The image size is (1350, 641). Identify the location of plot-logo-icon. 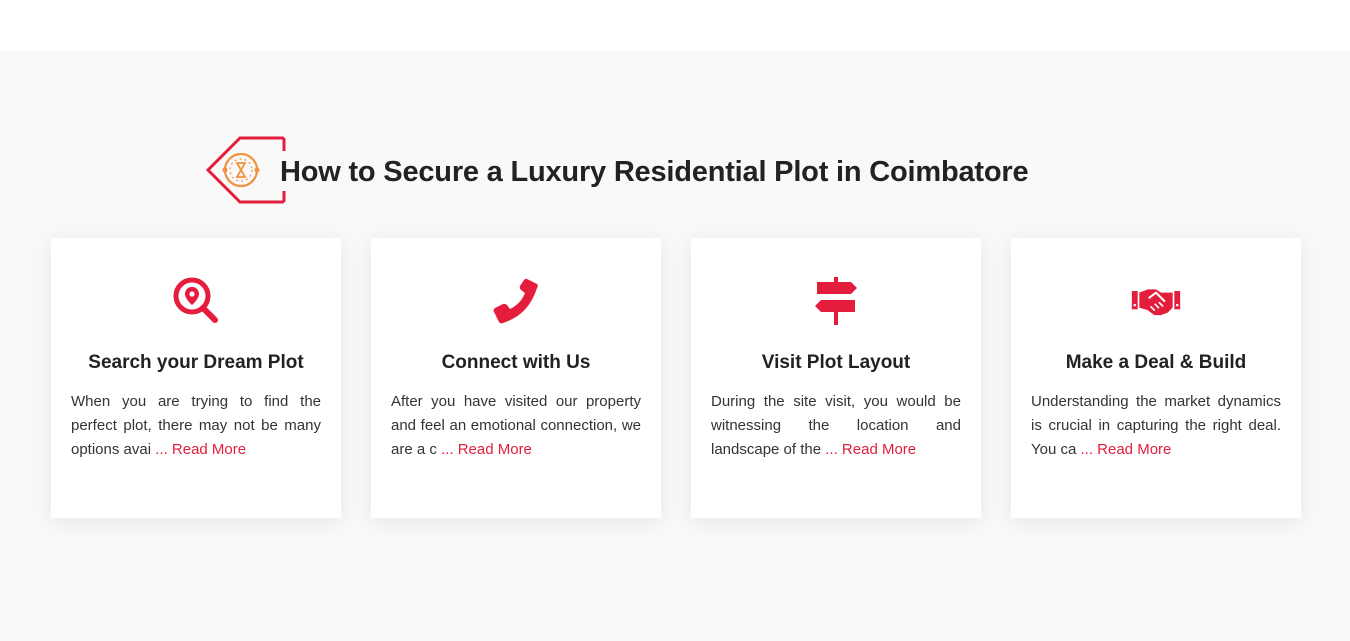
(245, 170).